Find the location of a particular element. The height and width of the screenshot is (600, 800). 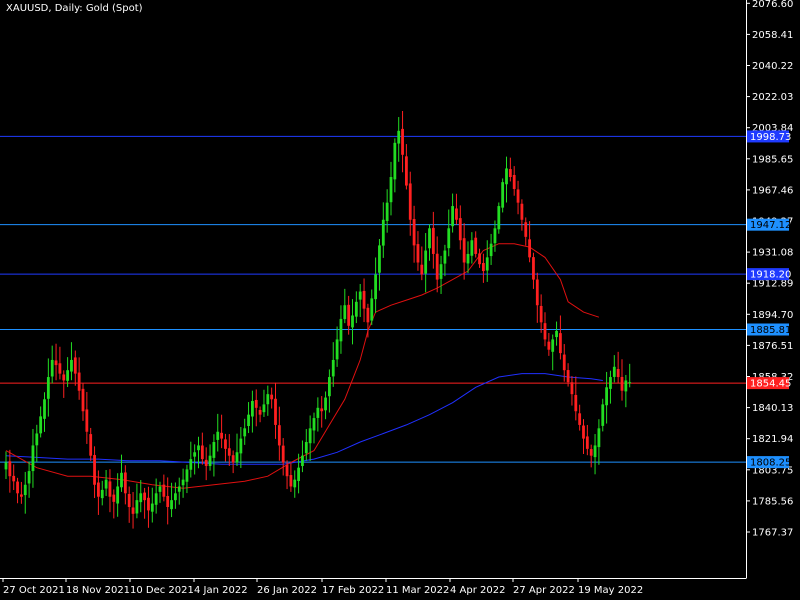

price-tag-label: 1885.81 is located at coordinates (770, 330).